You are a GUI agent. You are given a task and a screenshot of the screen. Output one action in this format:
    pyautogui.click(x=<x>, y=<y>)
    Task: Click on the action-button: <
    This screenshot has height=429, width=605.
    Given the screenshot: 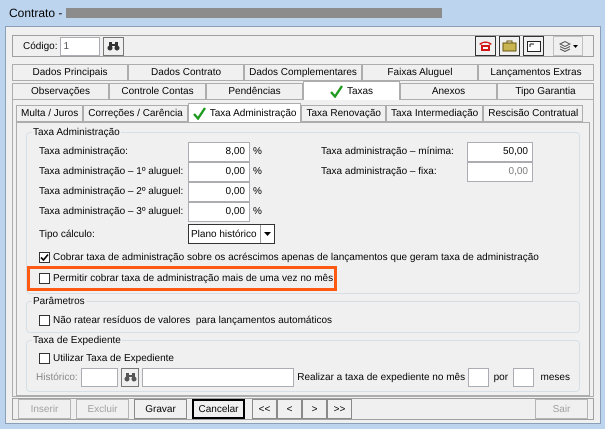 What is the action you would take?
    pyautogui.click(x=289, y=409)
    